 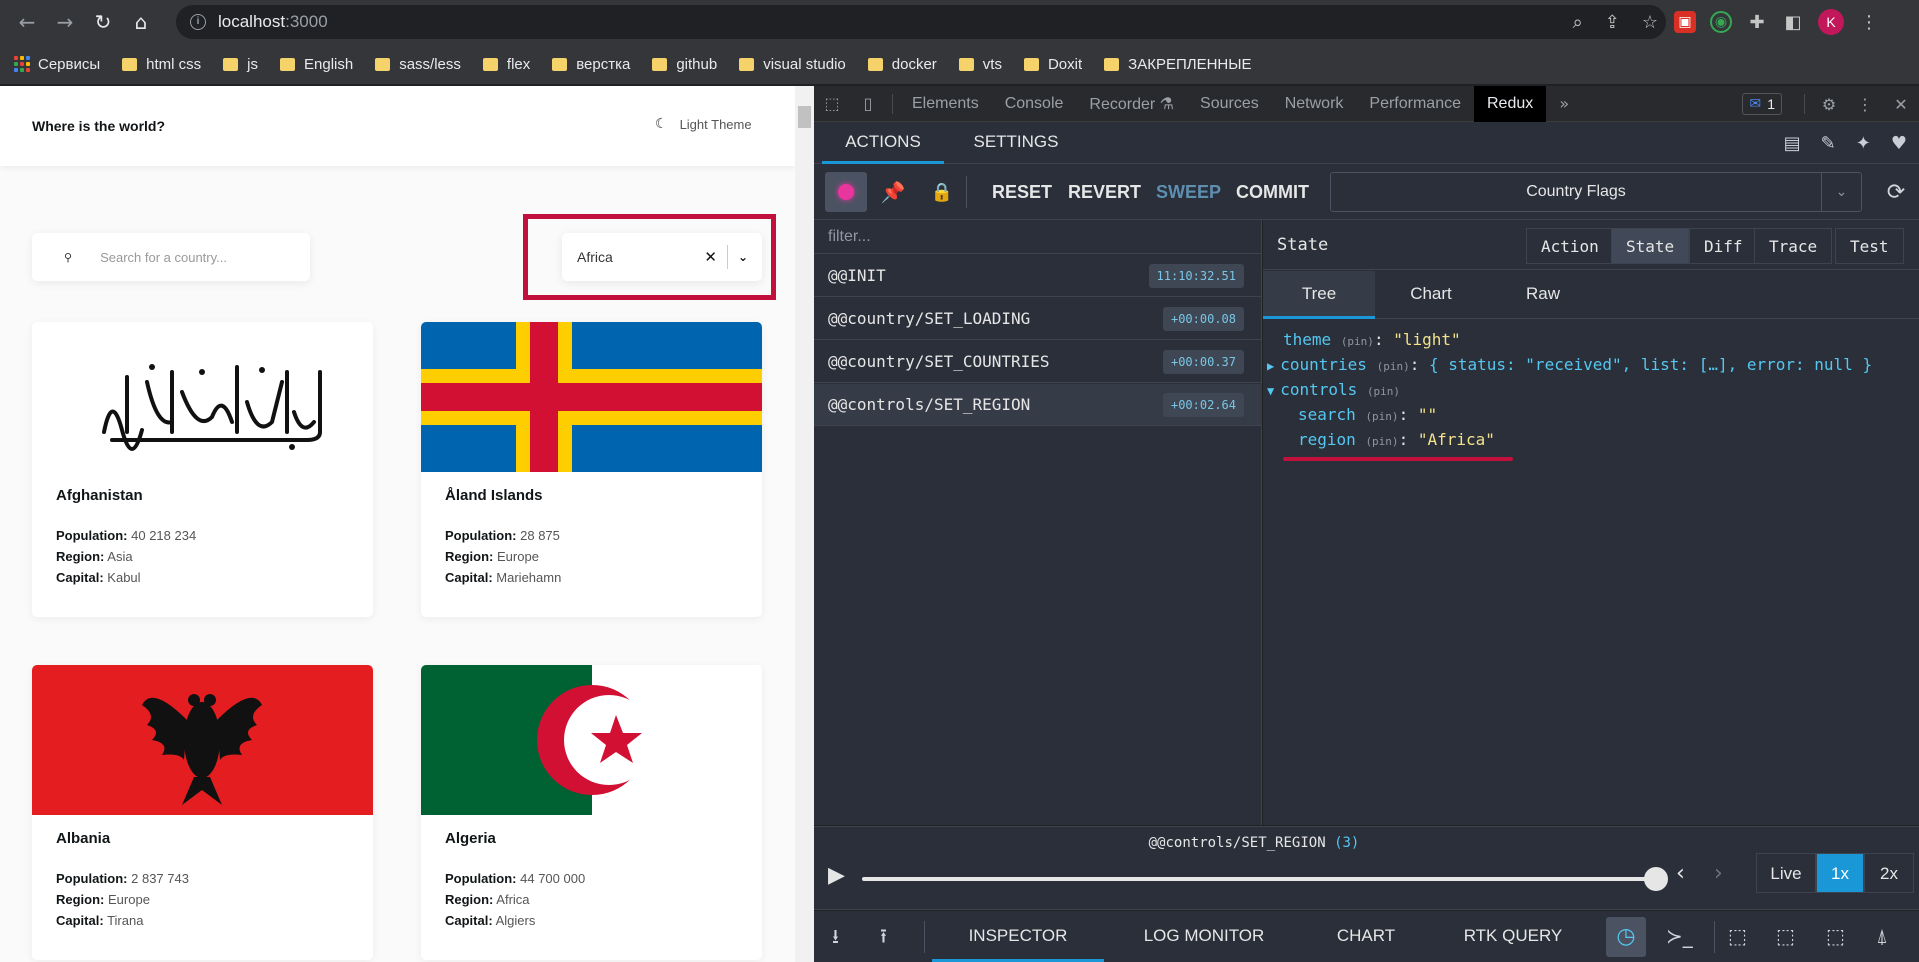 What do you see at coordinates (65, 22) in the screenshot?
I see `forward-icon: →` at bounding box center [65, 22].